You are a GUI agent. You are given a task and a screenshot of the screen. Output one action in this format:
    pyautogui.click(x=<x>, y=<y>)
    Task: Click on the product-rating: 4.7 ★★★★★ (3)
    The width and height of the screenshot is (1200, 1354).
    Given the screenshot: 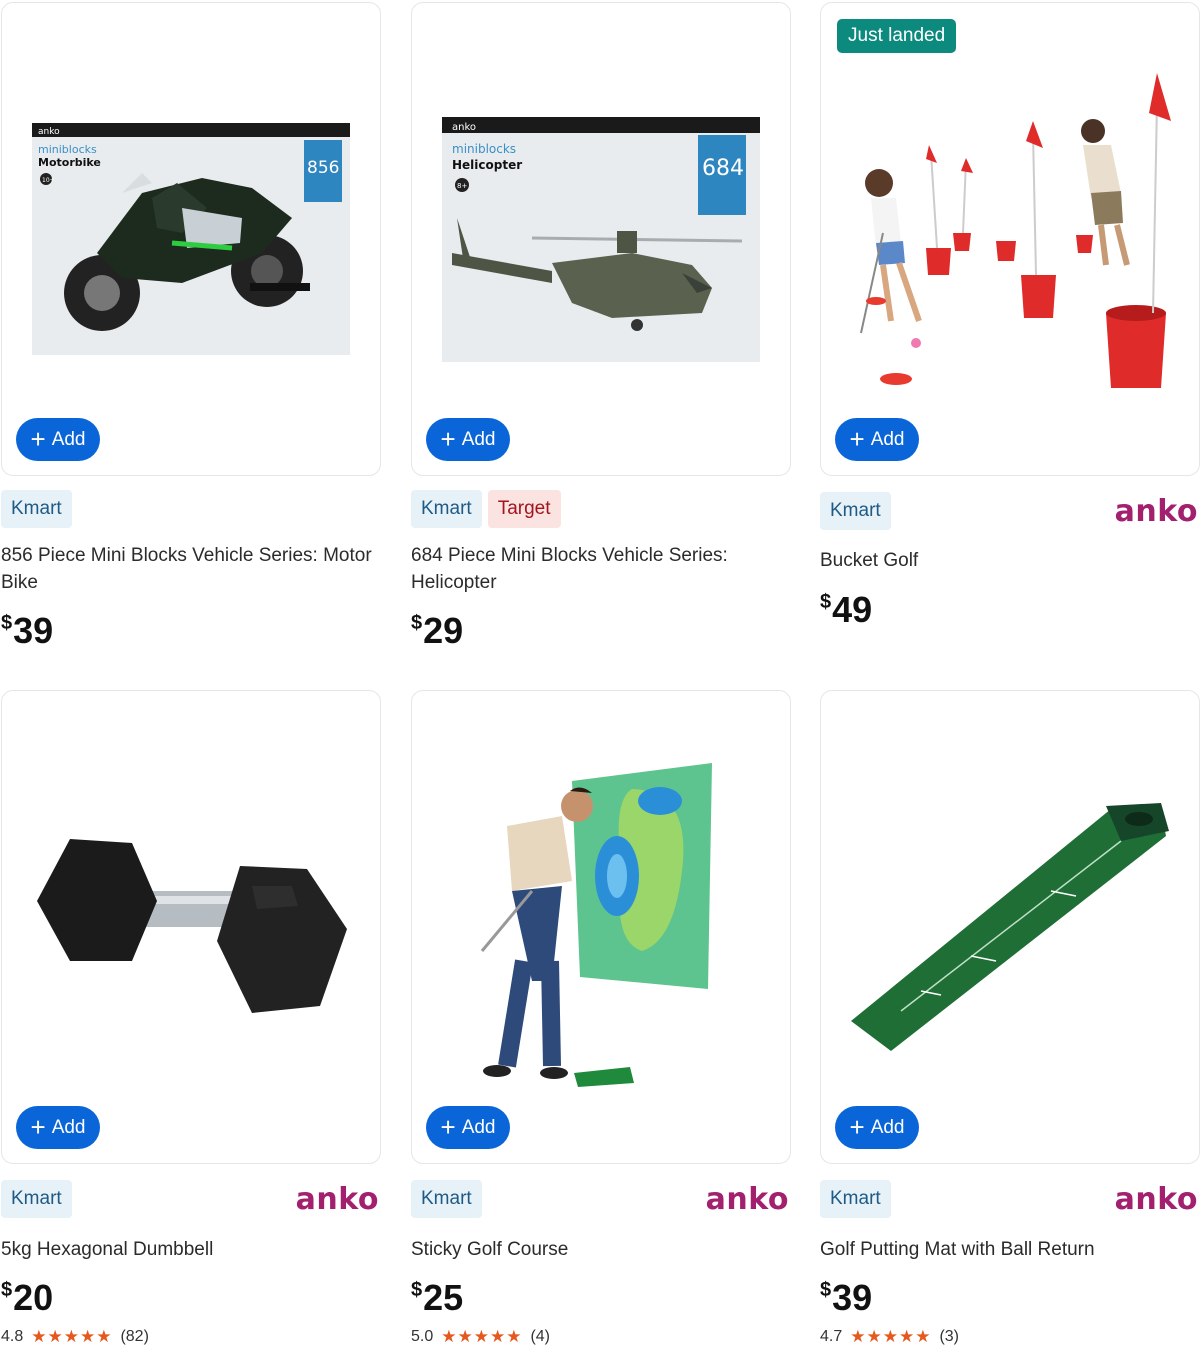 What is the action you would take?
    pyautogui.click(x=889, y=1337)
    